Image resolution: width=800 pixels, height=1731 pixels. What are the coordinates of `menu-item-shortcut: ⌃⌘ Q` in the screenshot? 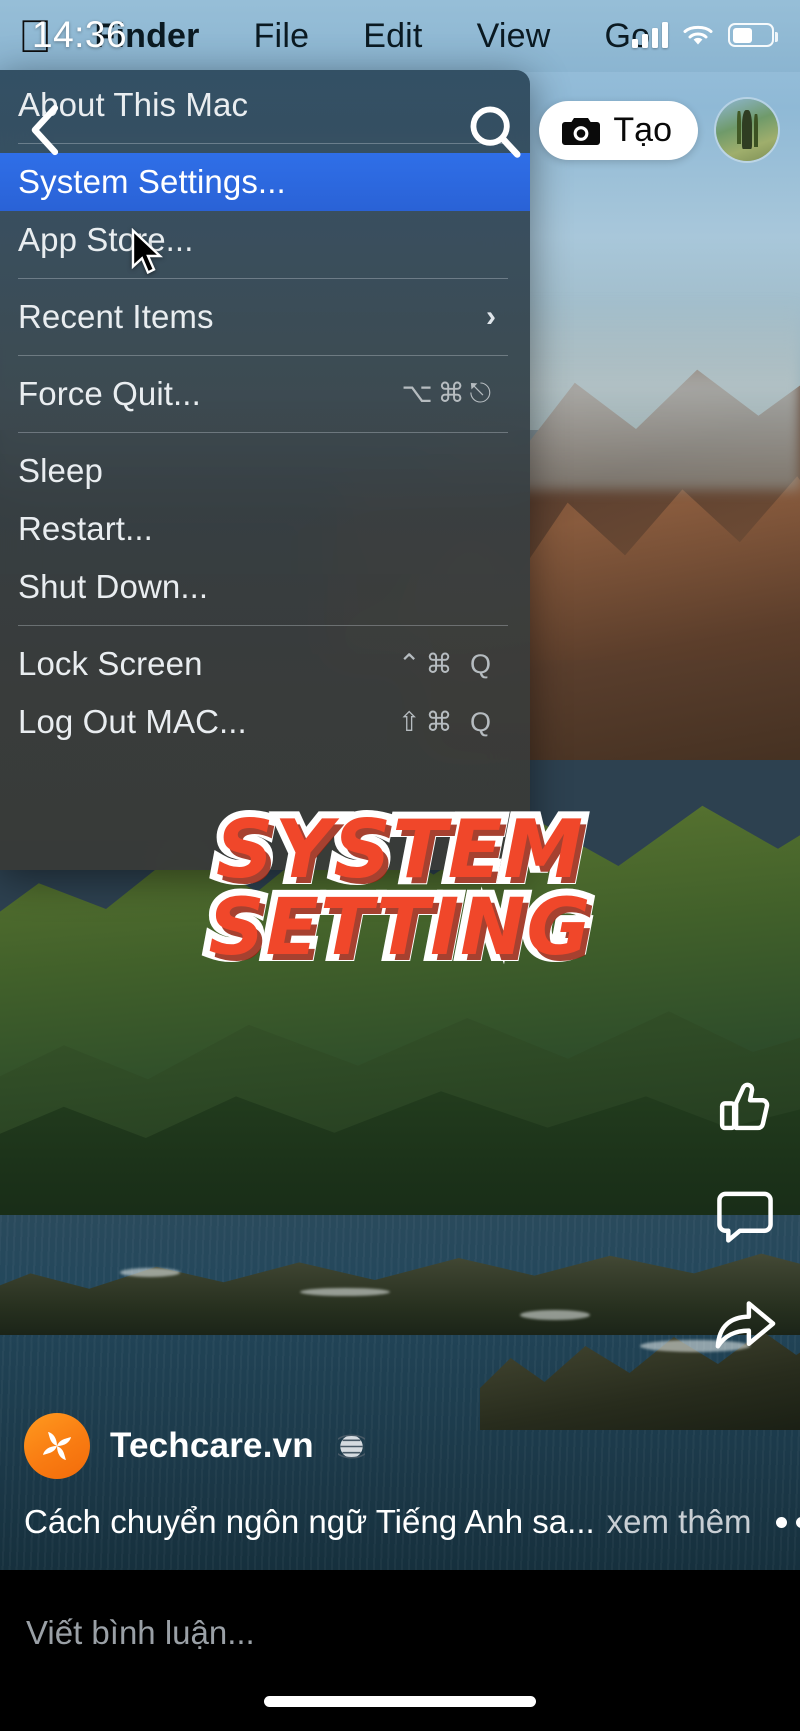 It's located at (446, 663).